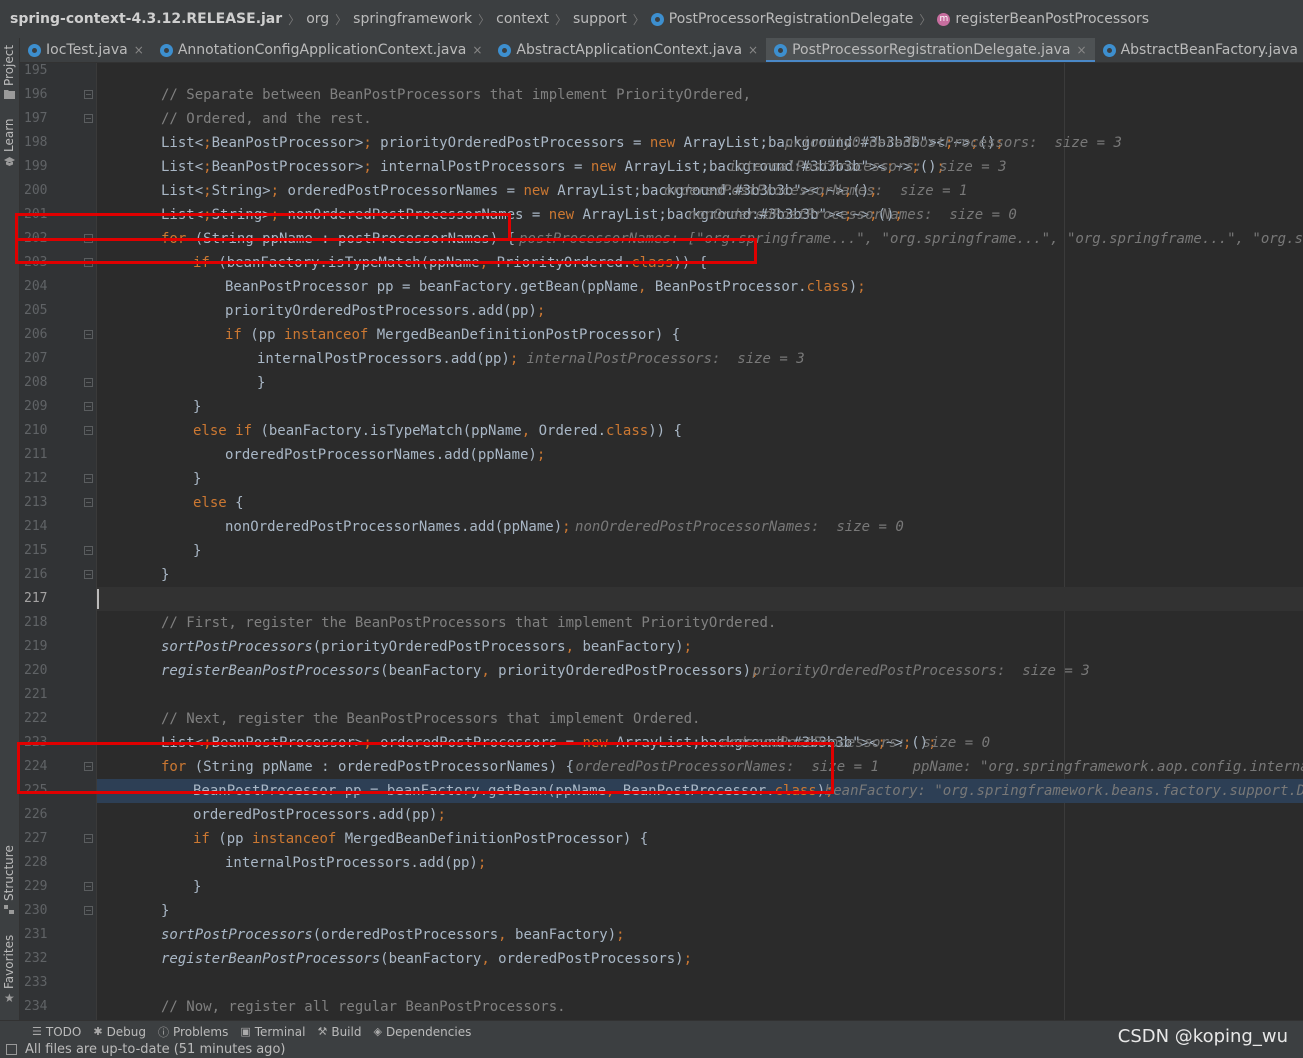 The image size is (1303, 1058). Describe the element at coordinates (58, 551) in the screenshot. I see `gutter-line: 215` at that location.